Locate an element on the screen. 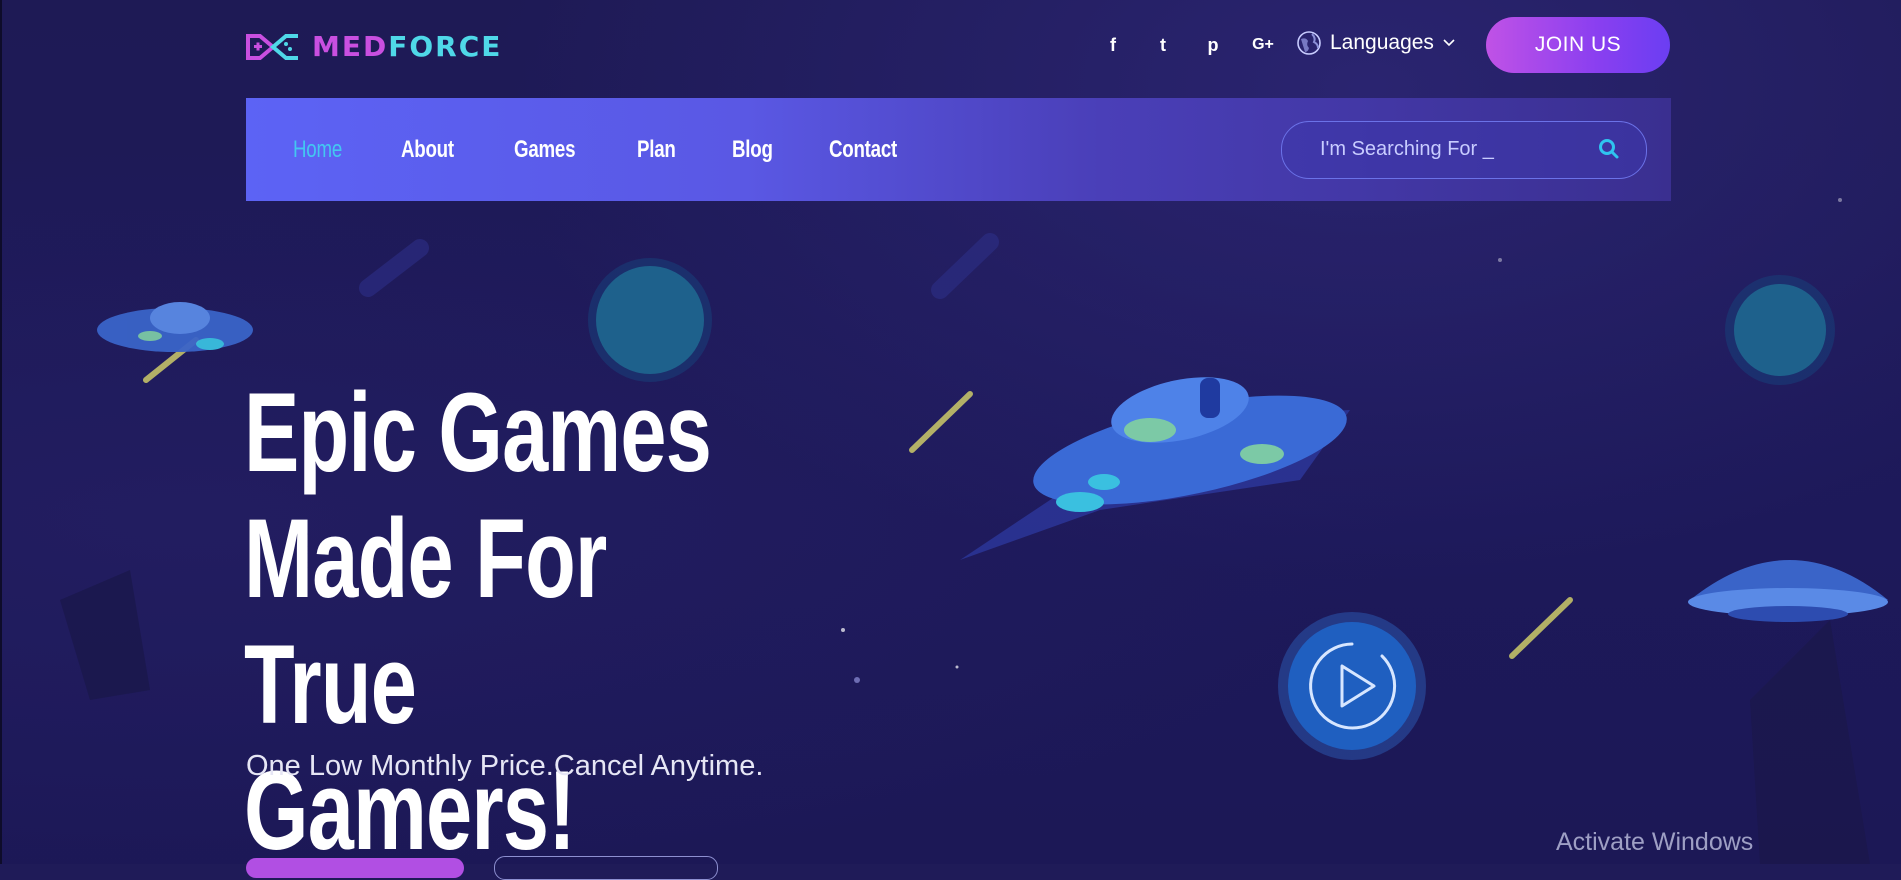 The width and height of the screenshot is (1901, 880). search-input: I'm Searching For _ is located at coordinates (1464, 150).